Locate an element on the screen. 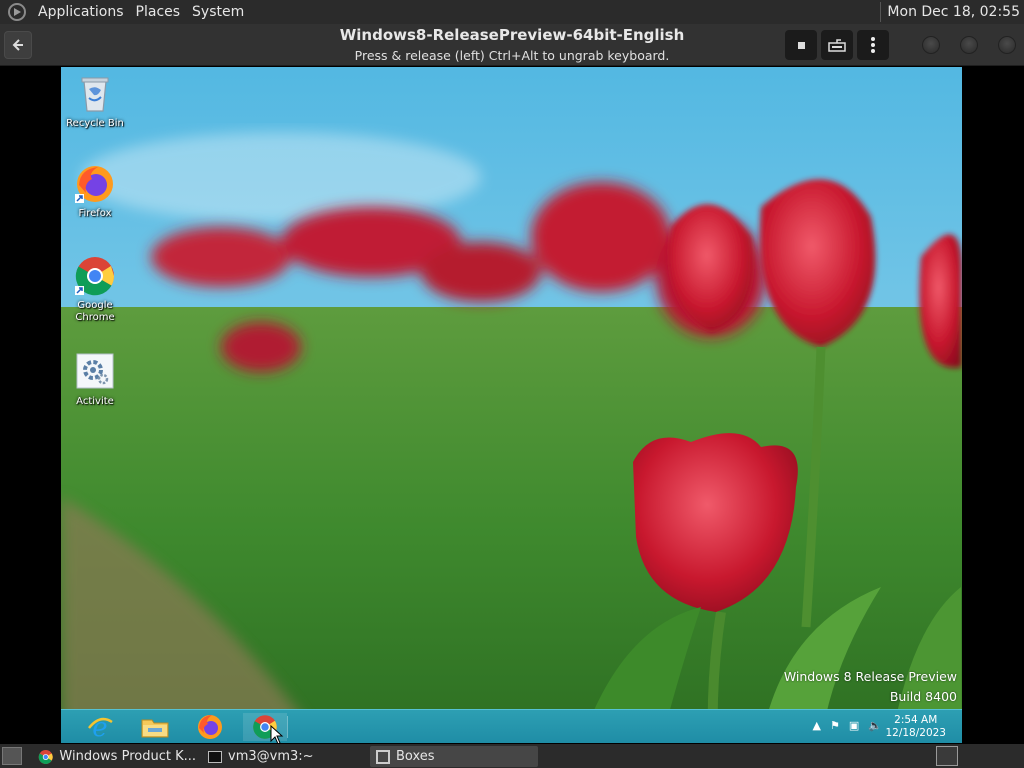 Image resolution: width=1024 pixels, height=768 pixels. volume-icon: 🔈 is located at coordinates (875, 725).